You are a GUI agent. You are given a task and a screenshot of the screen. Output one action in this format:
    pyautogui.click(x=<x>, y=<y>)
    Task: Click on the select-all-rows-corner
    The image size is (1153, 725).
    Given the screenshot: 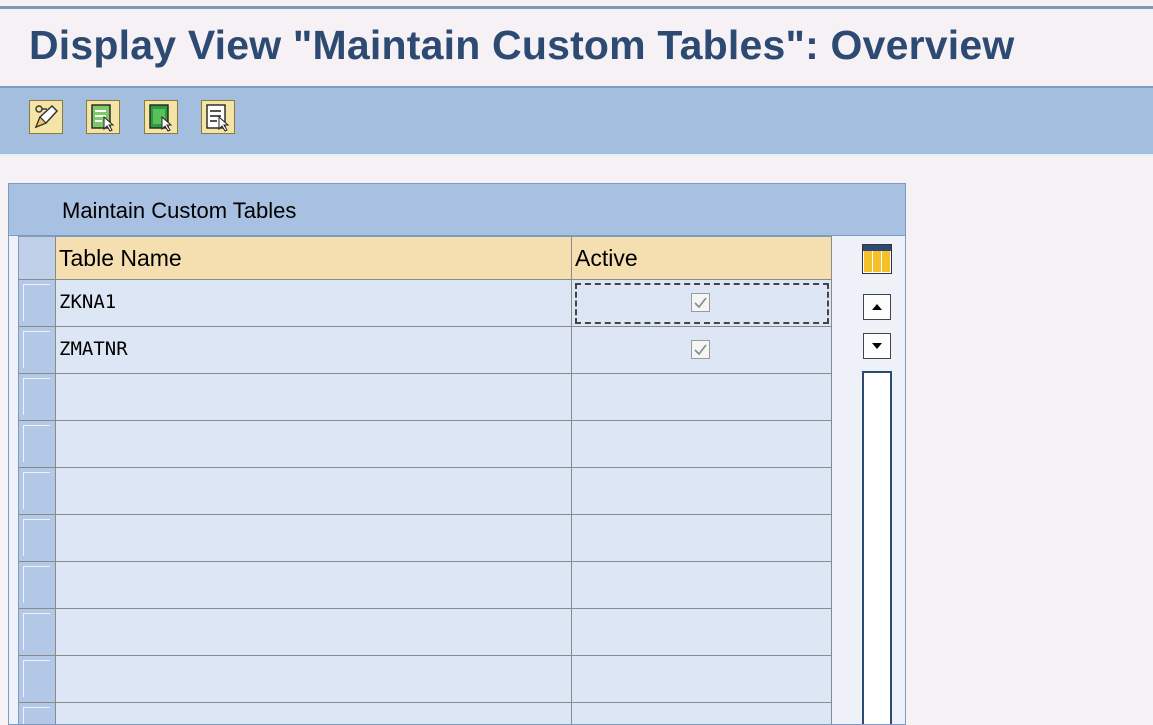 What is the action you would take?
    pyautogui.click(x=37, y=258)
    